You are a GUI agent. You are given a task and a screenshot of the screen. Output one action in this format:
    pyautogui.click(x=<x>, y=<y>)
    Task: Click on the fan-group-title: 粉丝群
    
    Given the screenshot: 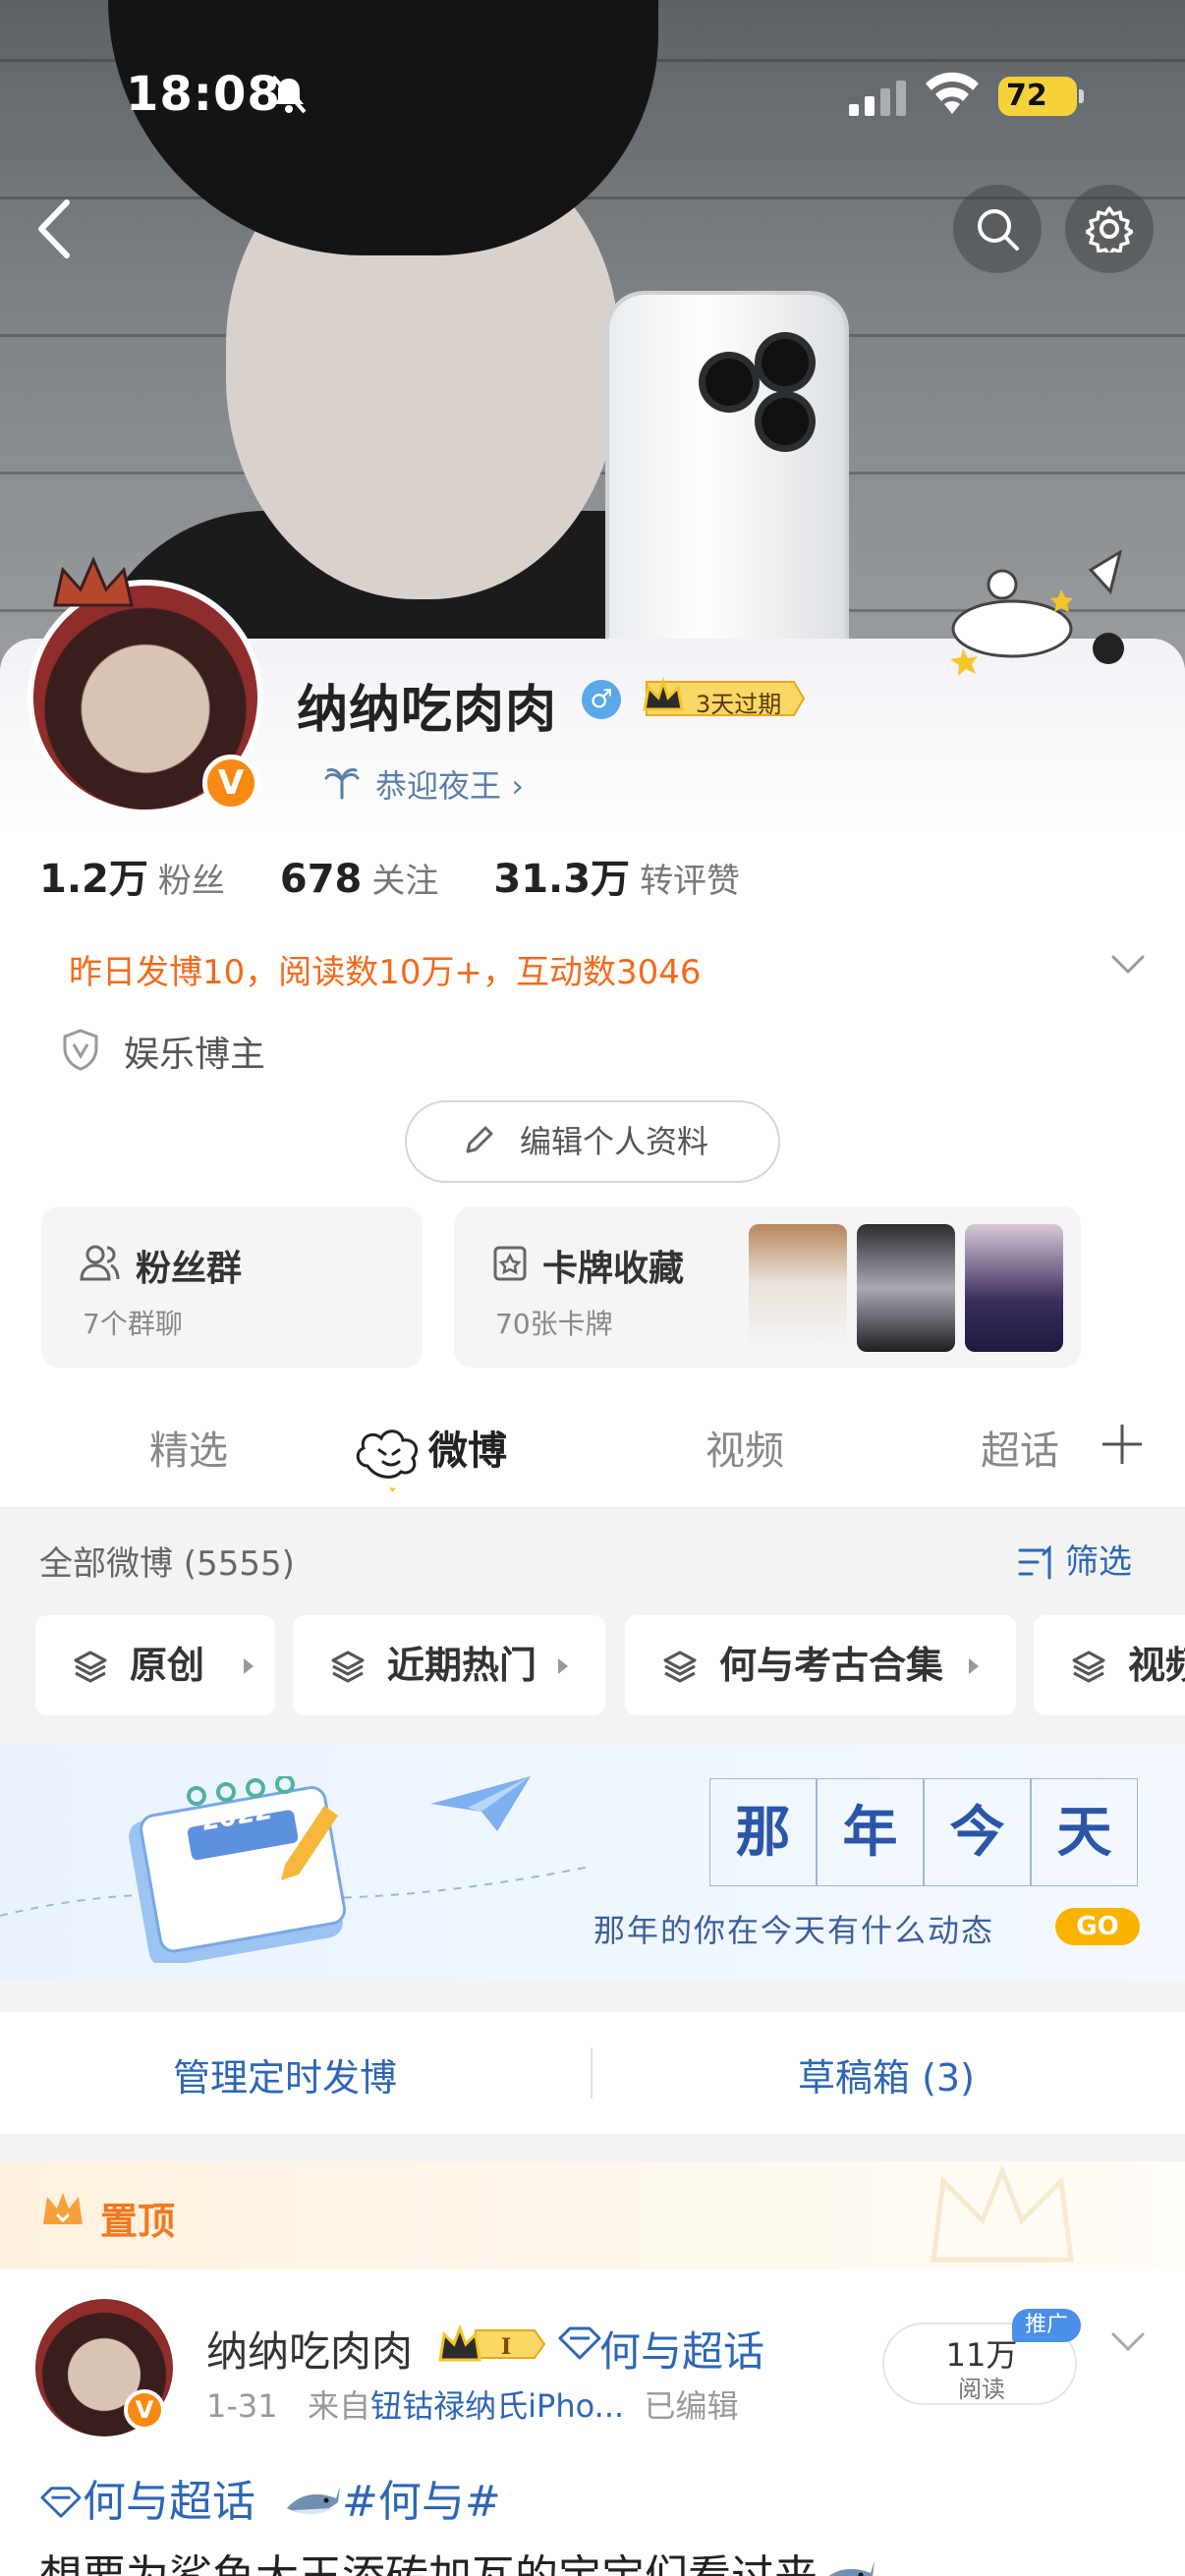 What is the action you would take?
    pyautogui.click(x=190, y=1269)
    